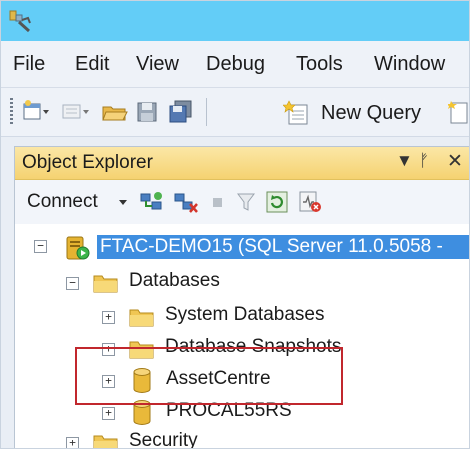 This screenshot has height=449, width=470. I want to click on server-node: FTAC-DEMO15 (SQL Server 11.0.5058 -, so click(283, 247).